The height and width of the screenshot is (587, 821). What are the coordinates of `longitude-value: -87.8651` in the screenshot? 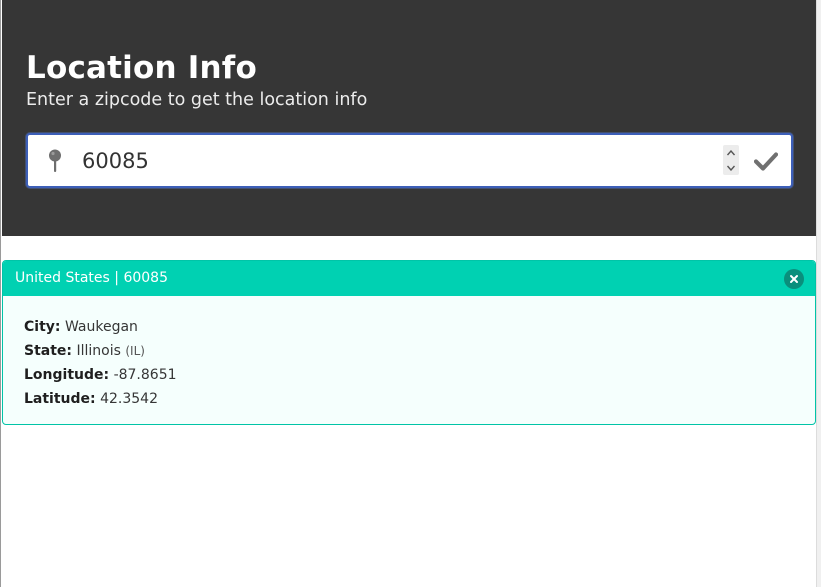 It's located at (145, 375).